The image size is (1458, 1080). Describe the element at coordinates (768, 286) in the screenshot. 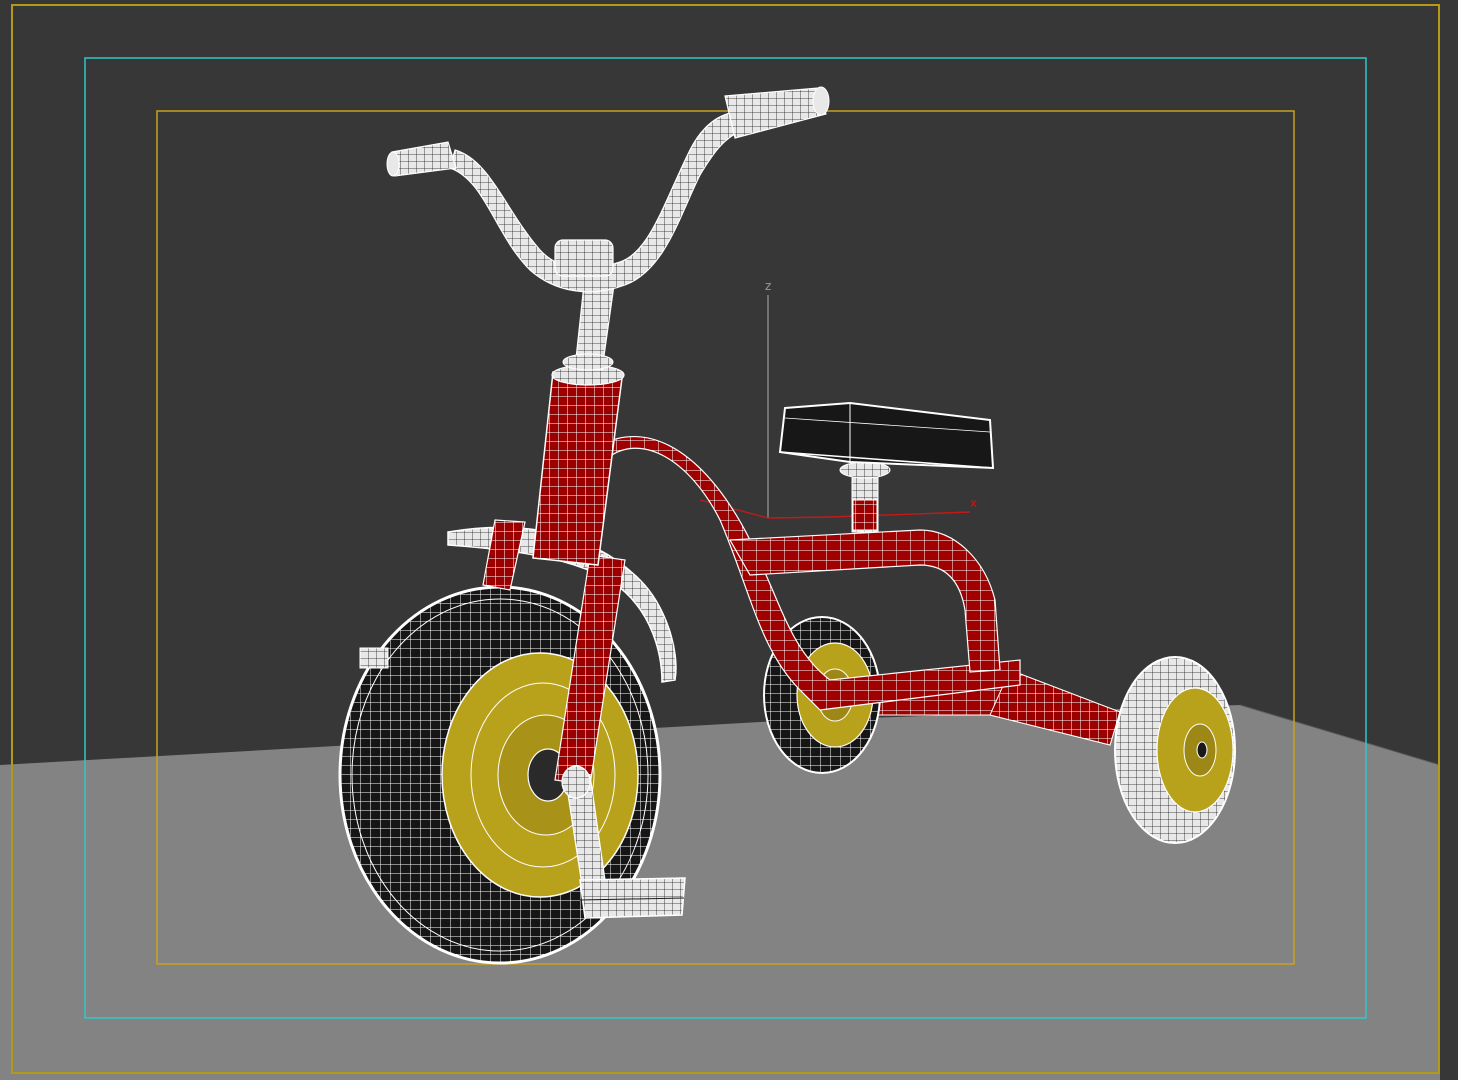

I see `gizmo-z-label: z` at that location.